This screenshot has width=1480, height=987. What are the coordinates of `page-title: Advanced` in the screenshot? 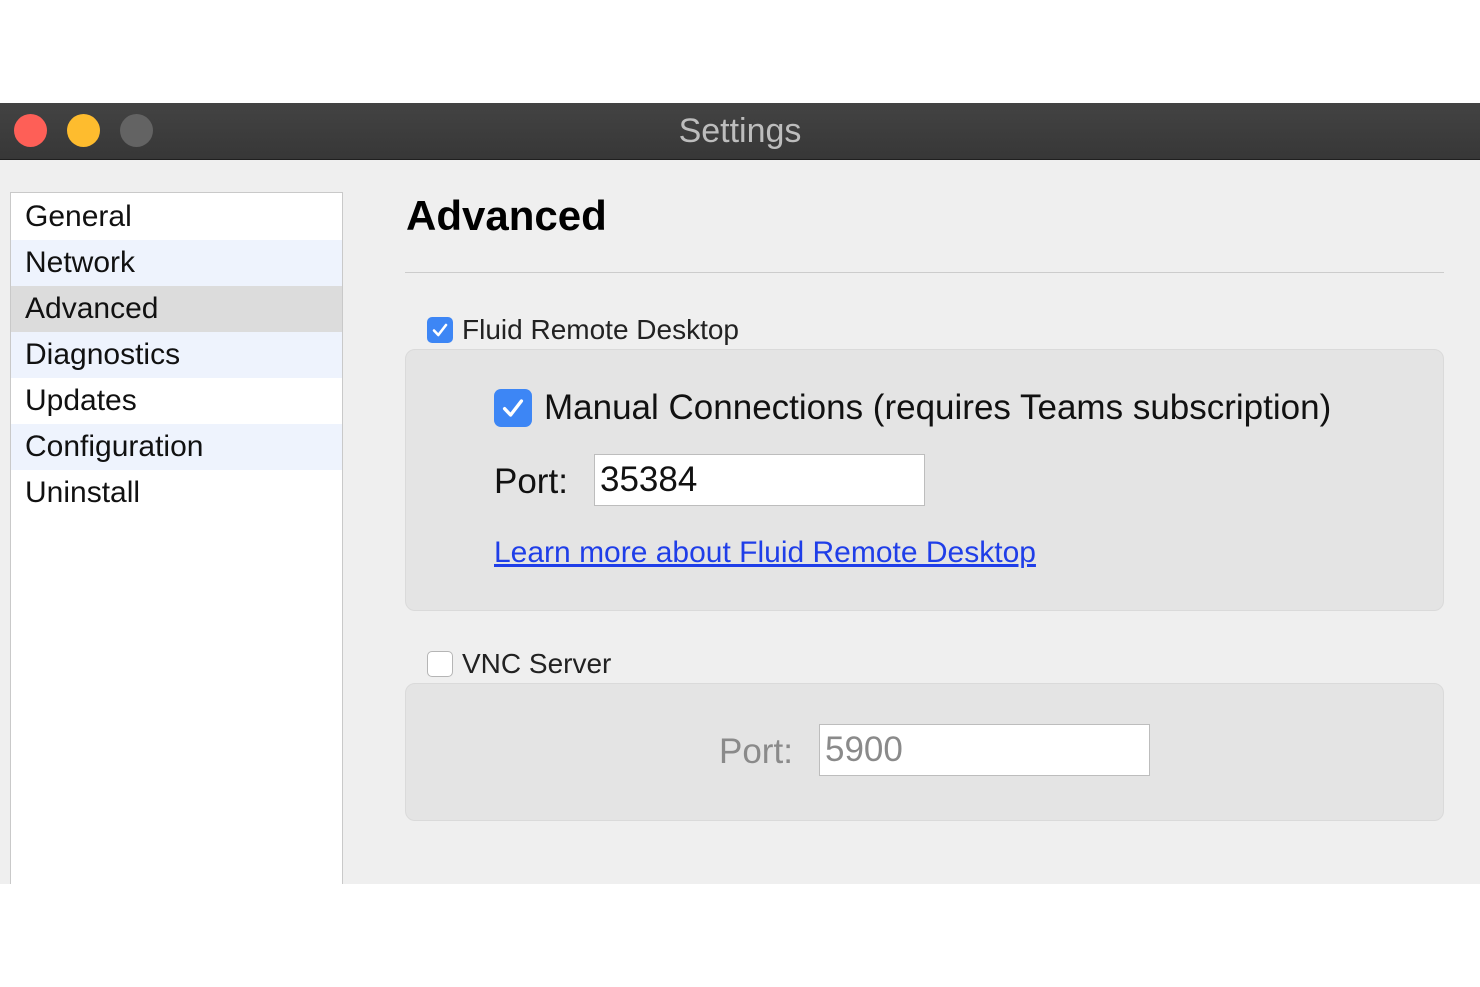 It's located at (506, 215).